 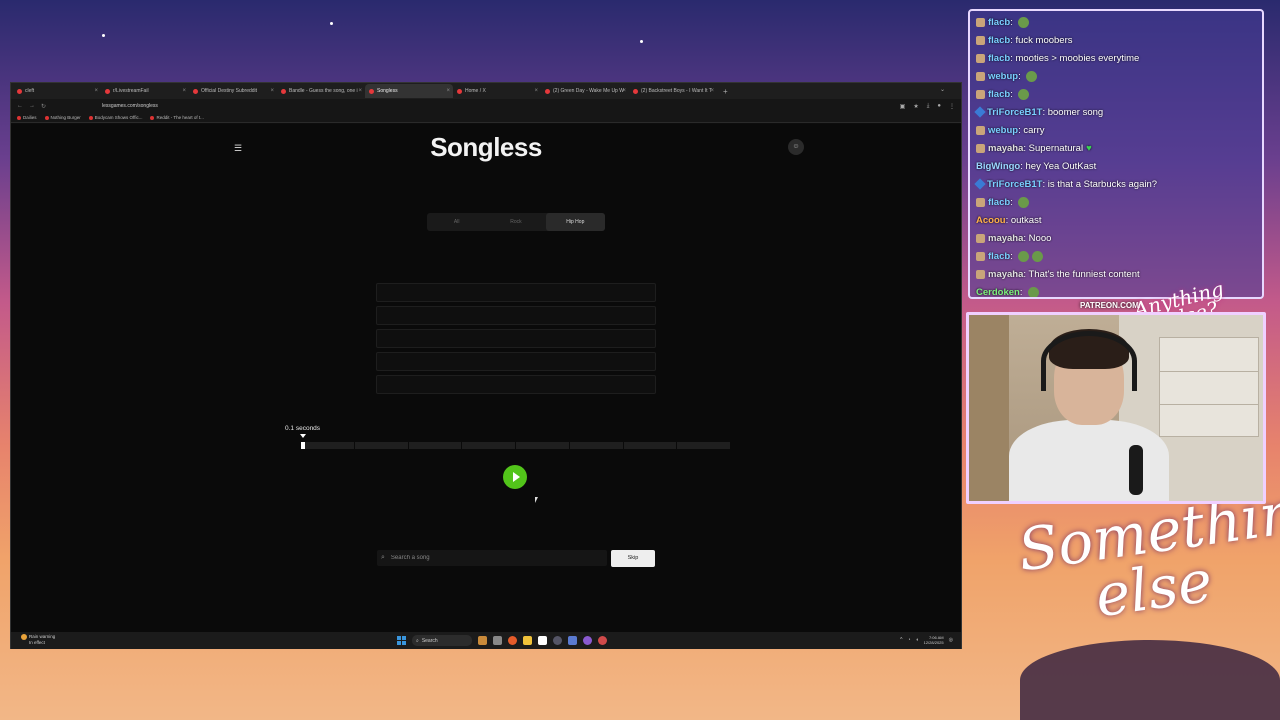 I want to click on reload-icon: ↻, so click(x=43, y=106).